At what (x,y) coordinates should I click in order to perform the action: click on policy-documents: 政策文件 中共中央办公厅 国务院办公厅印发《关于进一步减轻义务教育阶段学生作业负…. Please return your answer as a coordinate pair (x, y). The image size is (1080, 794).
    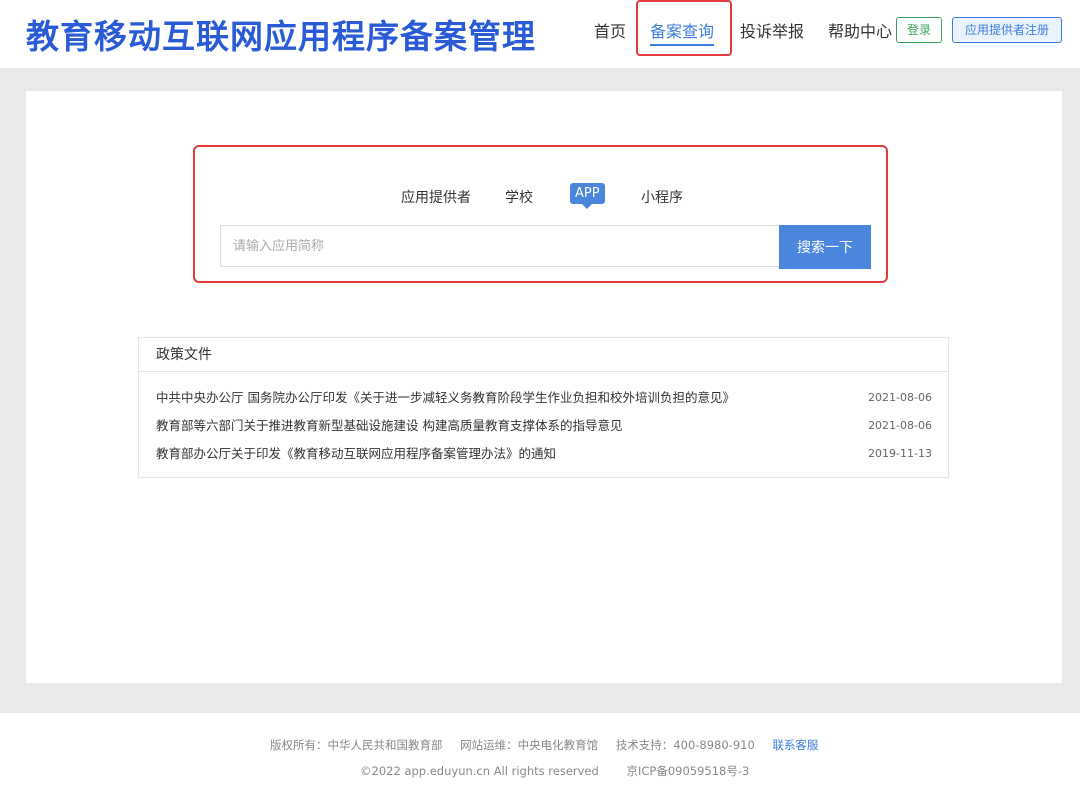
    Looking at the image, I should click on (543, 407).